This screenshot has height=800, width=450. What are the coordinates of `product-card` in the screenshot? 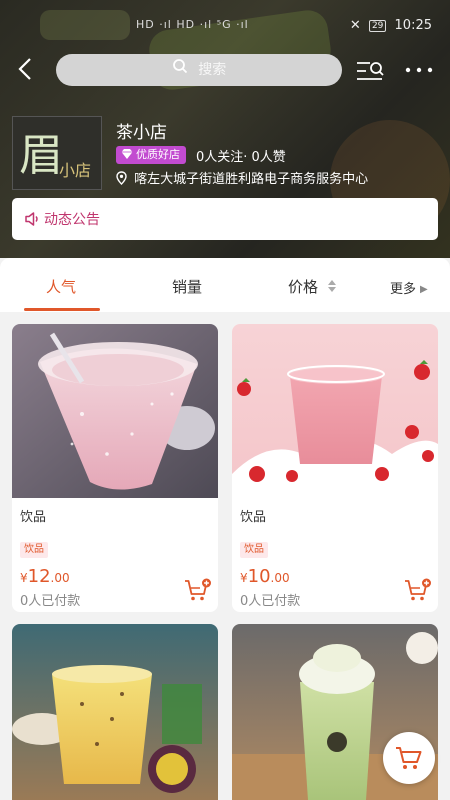 It's located at (115, 712).